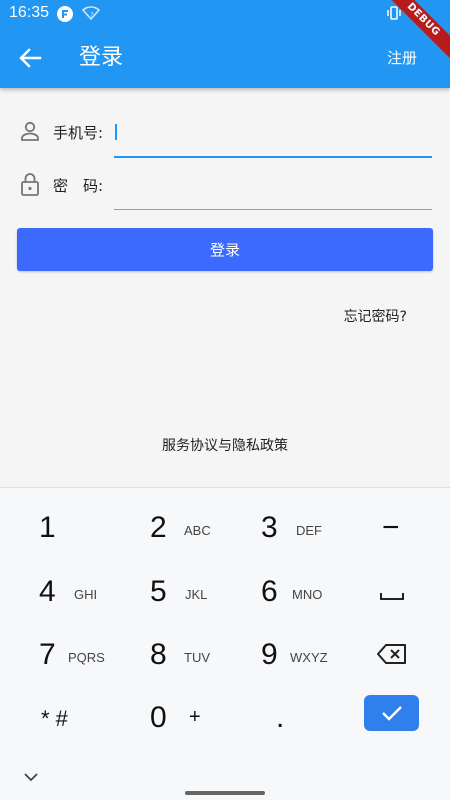 The width and height of the screenshot is (450, 800). What do you see at coordinates (168, 654) in the screenshot?
I see `key-8: 8 TUV` at bounding box center [168, 654].